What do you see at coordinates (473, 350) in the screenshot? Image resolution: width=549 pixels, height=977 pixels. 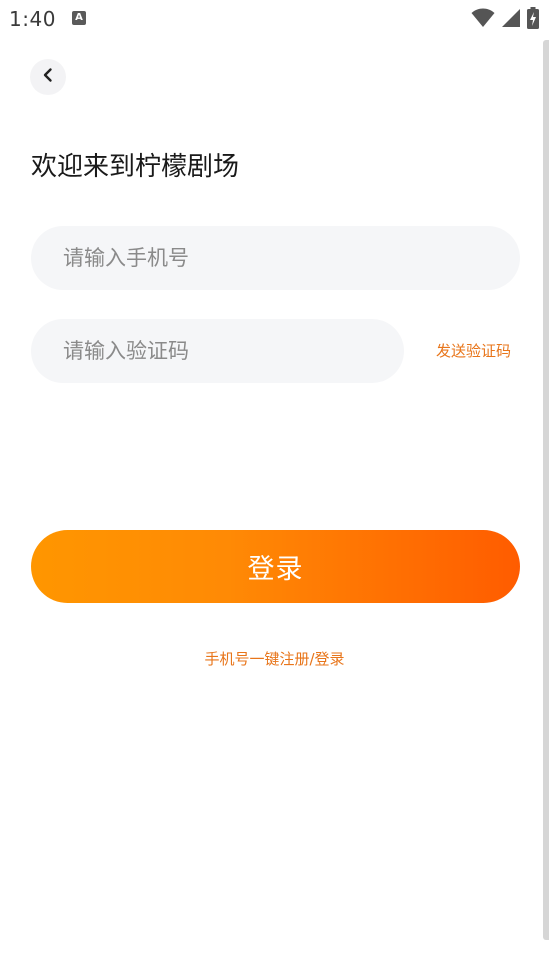 I see `send-code-button: 发送验证码` at bounding box center [473, 350].